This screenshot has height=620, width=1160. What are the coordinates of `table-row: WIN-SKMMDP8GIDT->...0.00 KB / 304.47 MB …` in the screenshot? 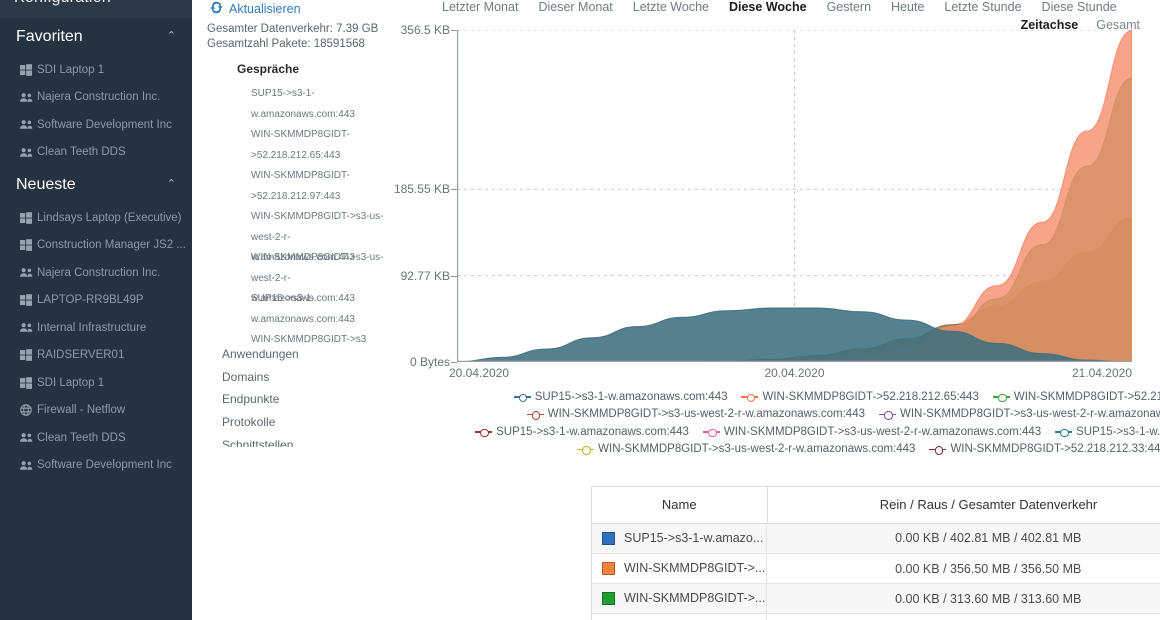 It's located at (876, 616).